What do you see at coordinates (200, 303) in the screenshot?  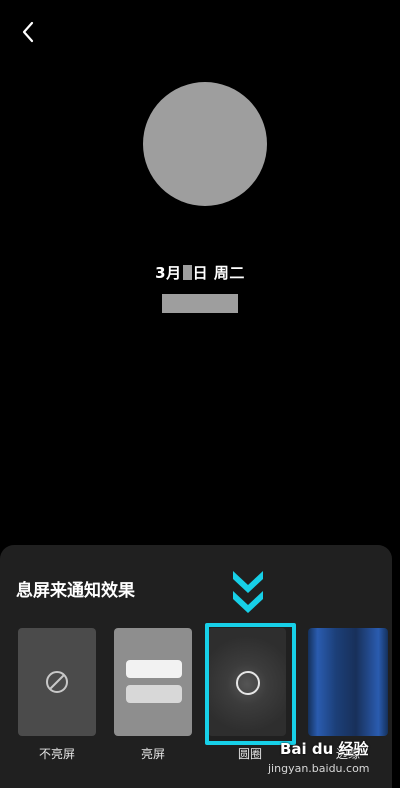 I see `redacted-text` at bounding box center [200, 303].